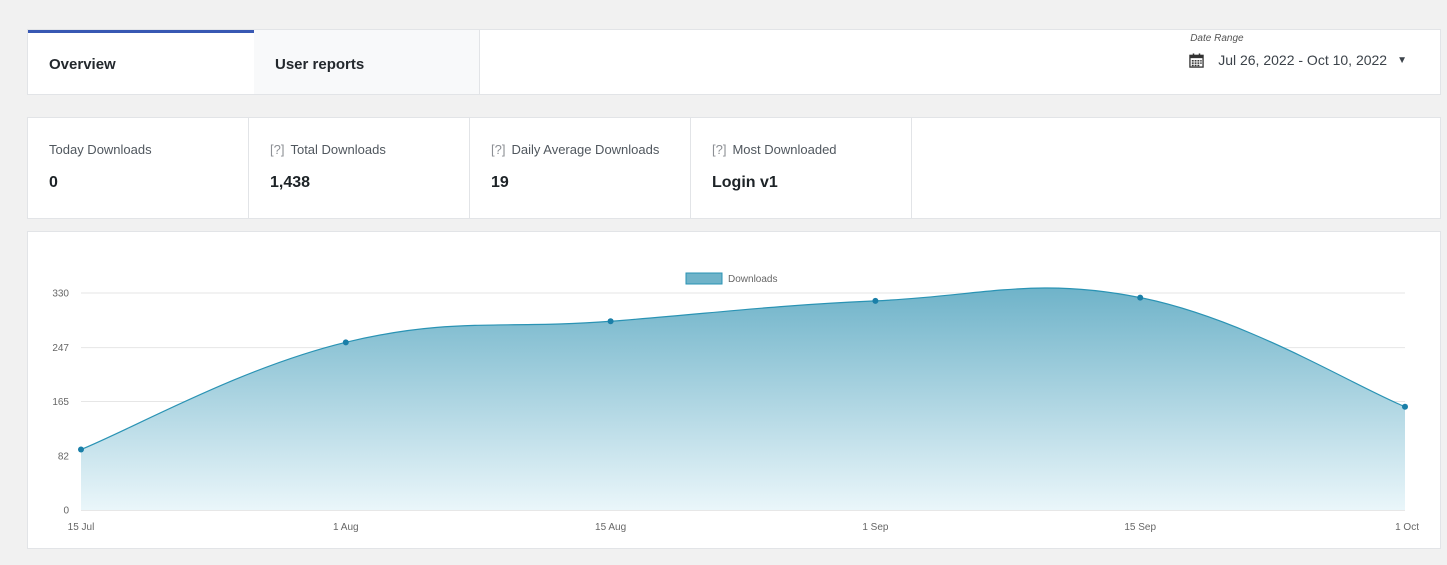  Describe the element at coordinates (100, 149) in the screenshot. I see `stat-title-text: Today Downloads` at that location.